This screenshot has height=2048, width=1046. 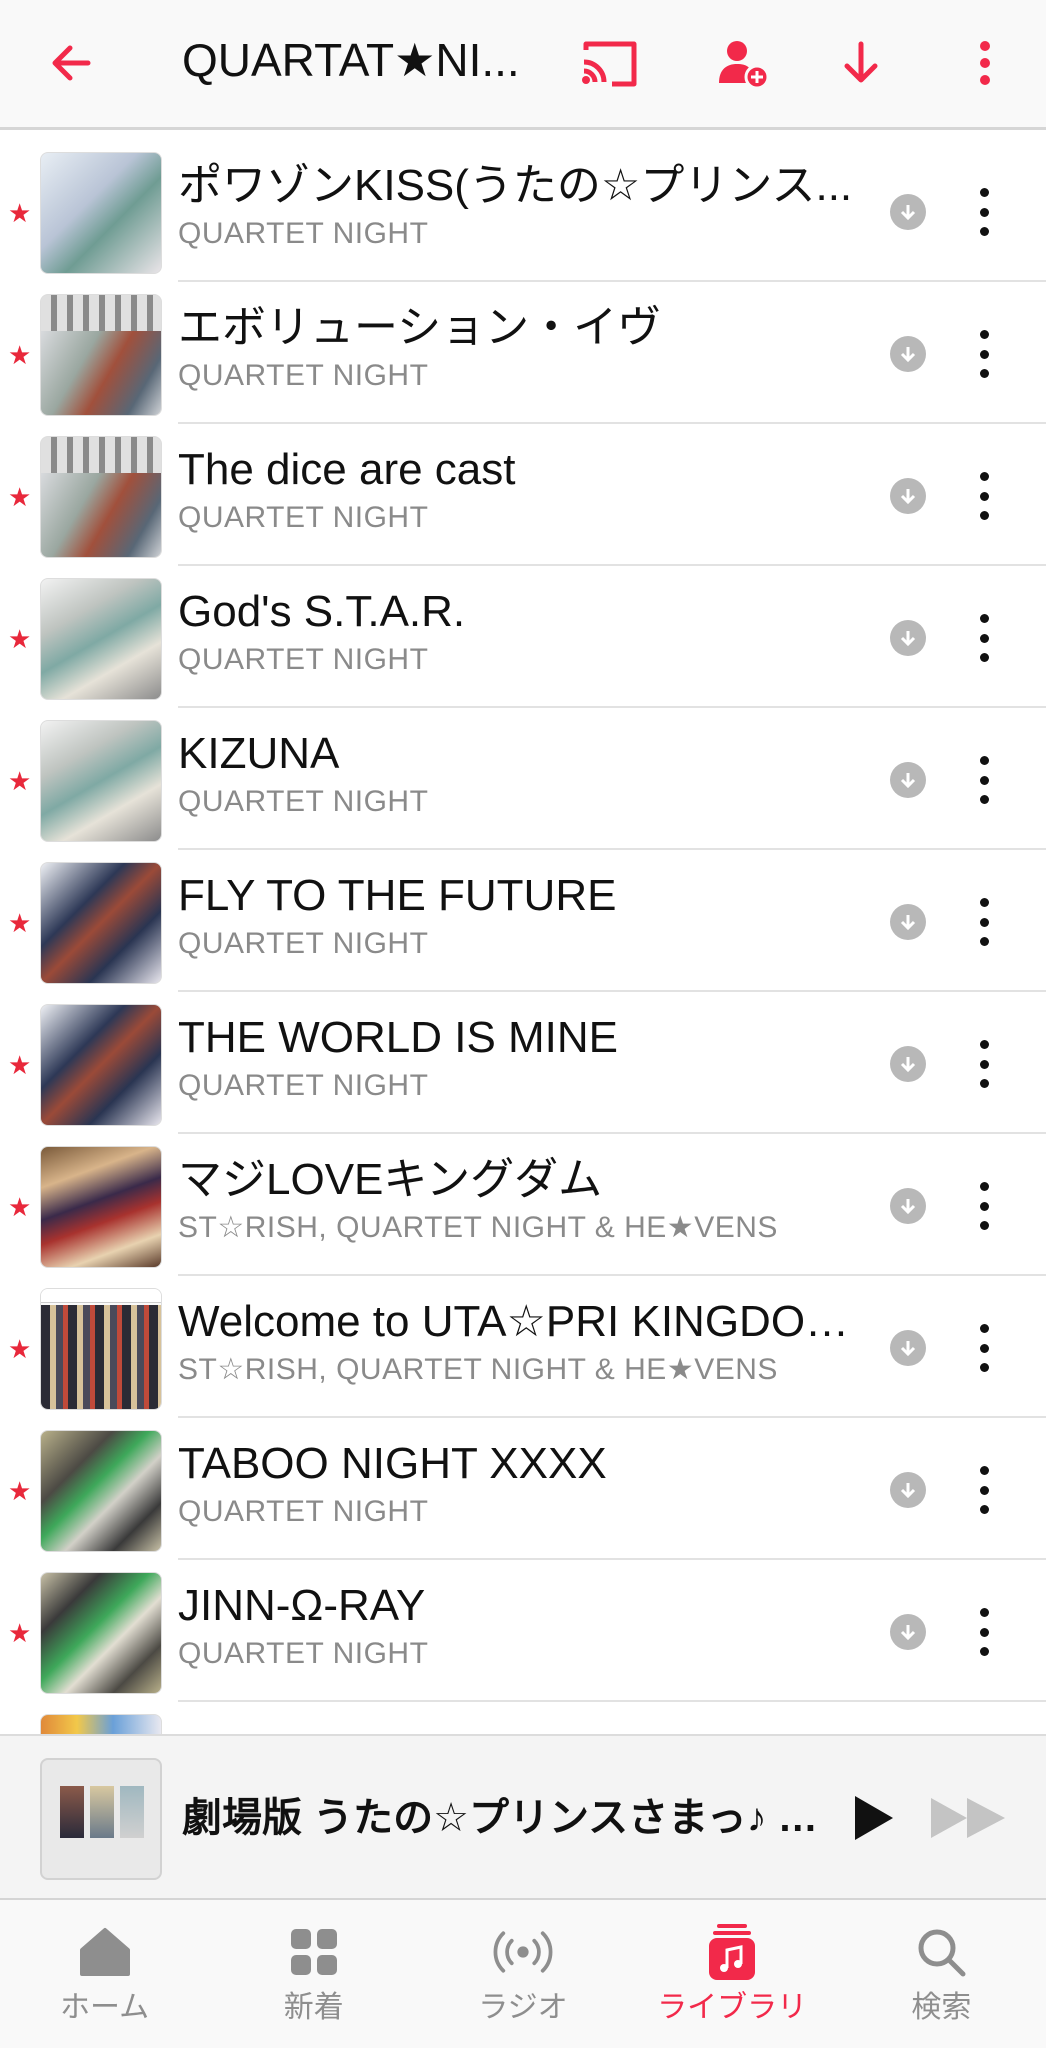 What do you see at coordinates (732, 1952) in the screenshot?
I see `library-icon` at bounding box center [732, 1952].